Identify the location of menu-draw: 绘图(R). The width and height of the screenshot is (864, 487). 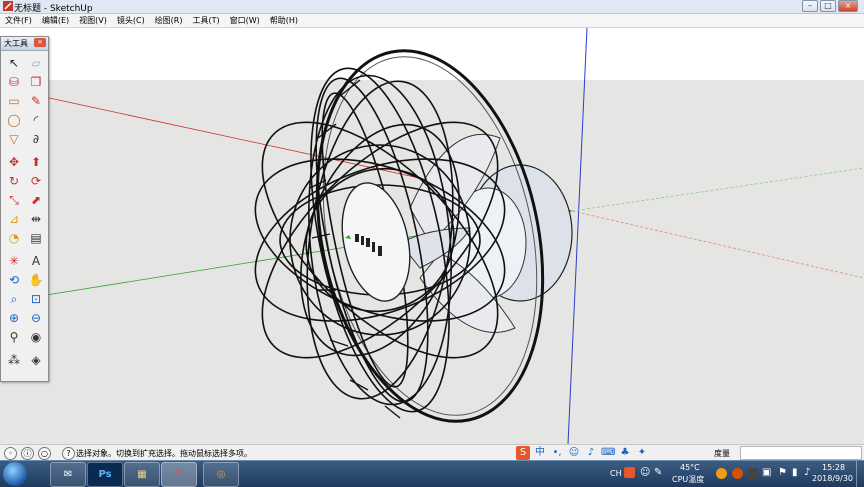
(169, 20).